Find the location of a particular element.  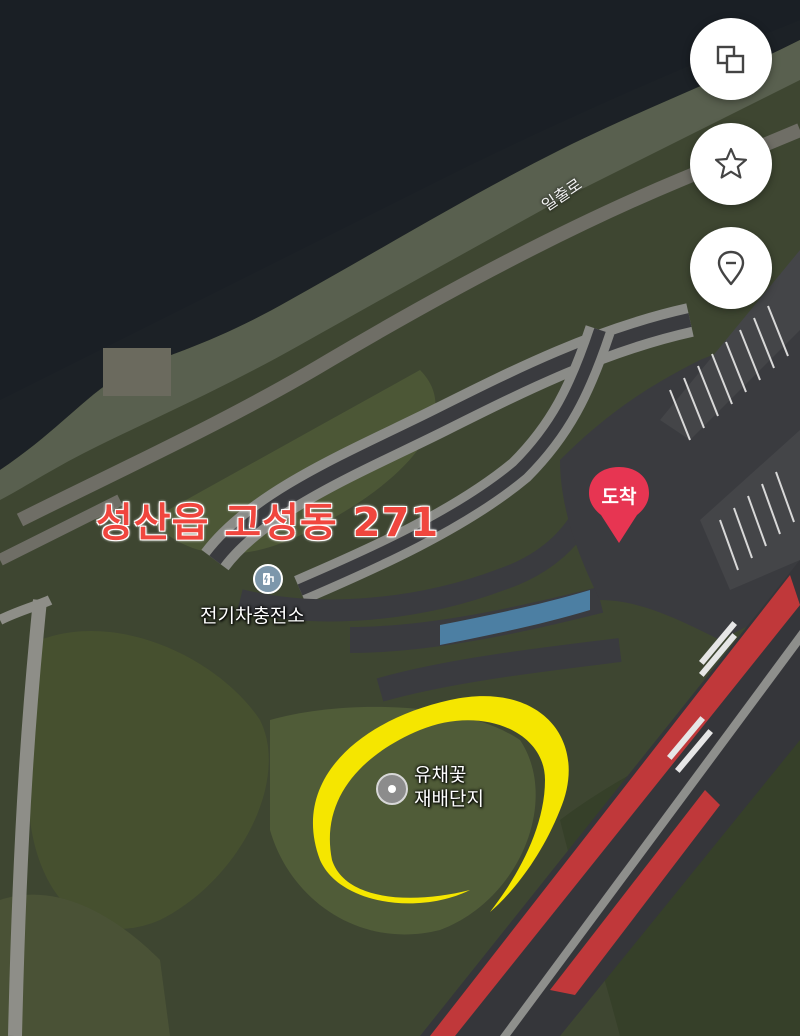

address-label: 성산읍 고성동 271 is located at coordinates (268, 523).